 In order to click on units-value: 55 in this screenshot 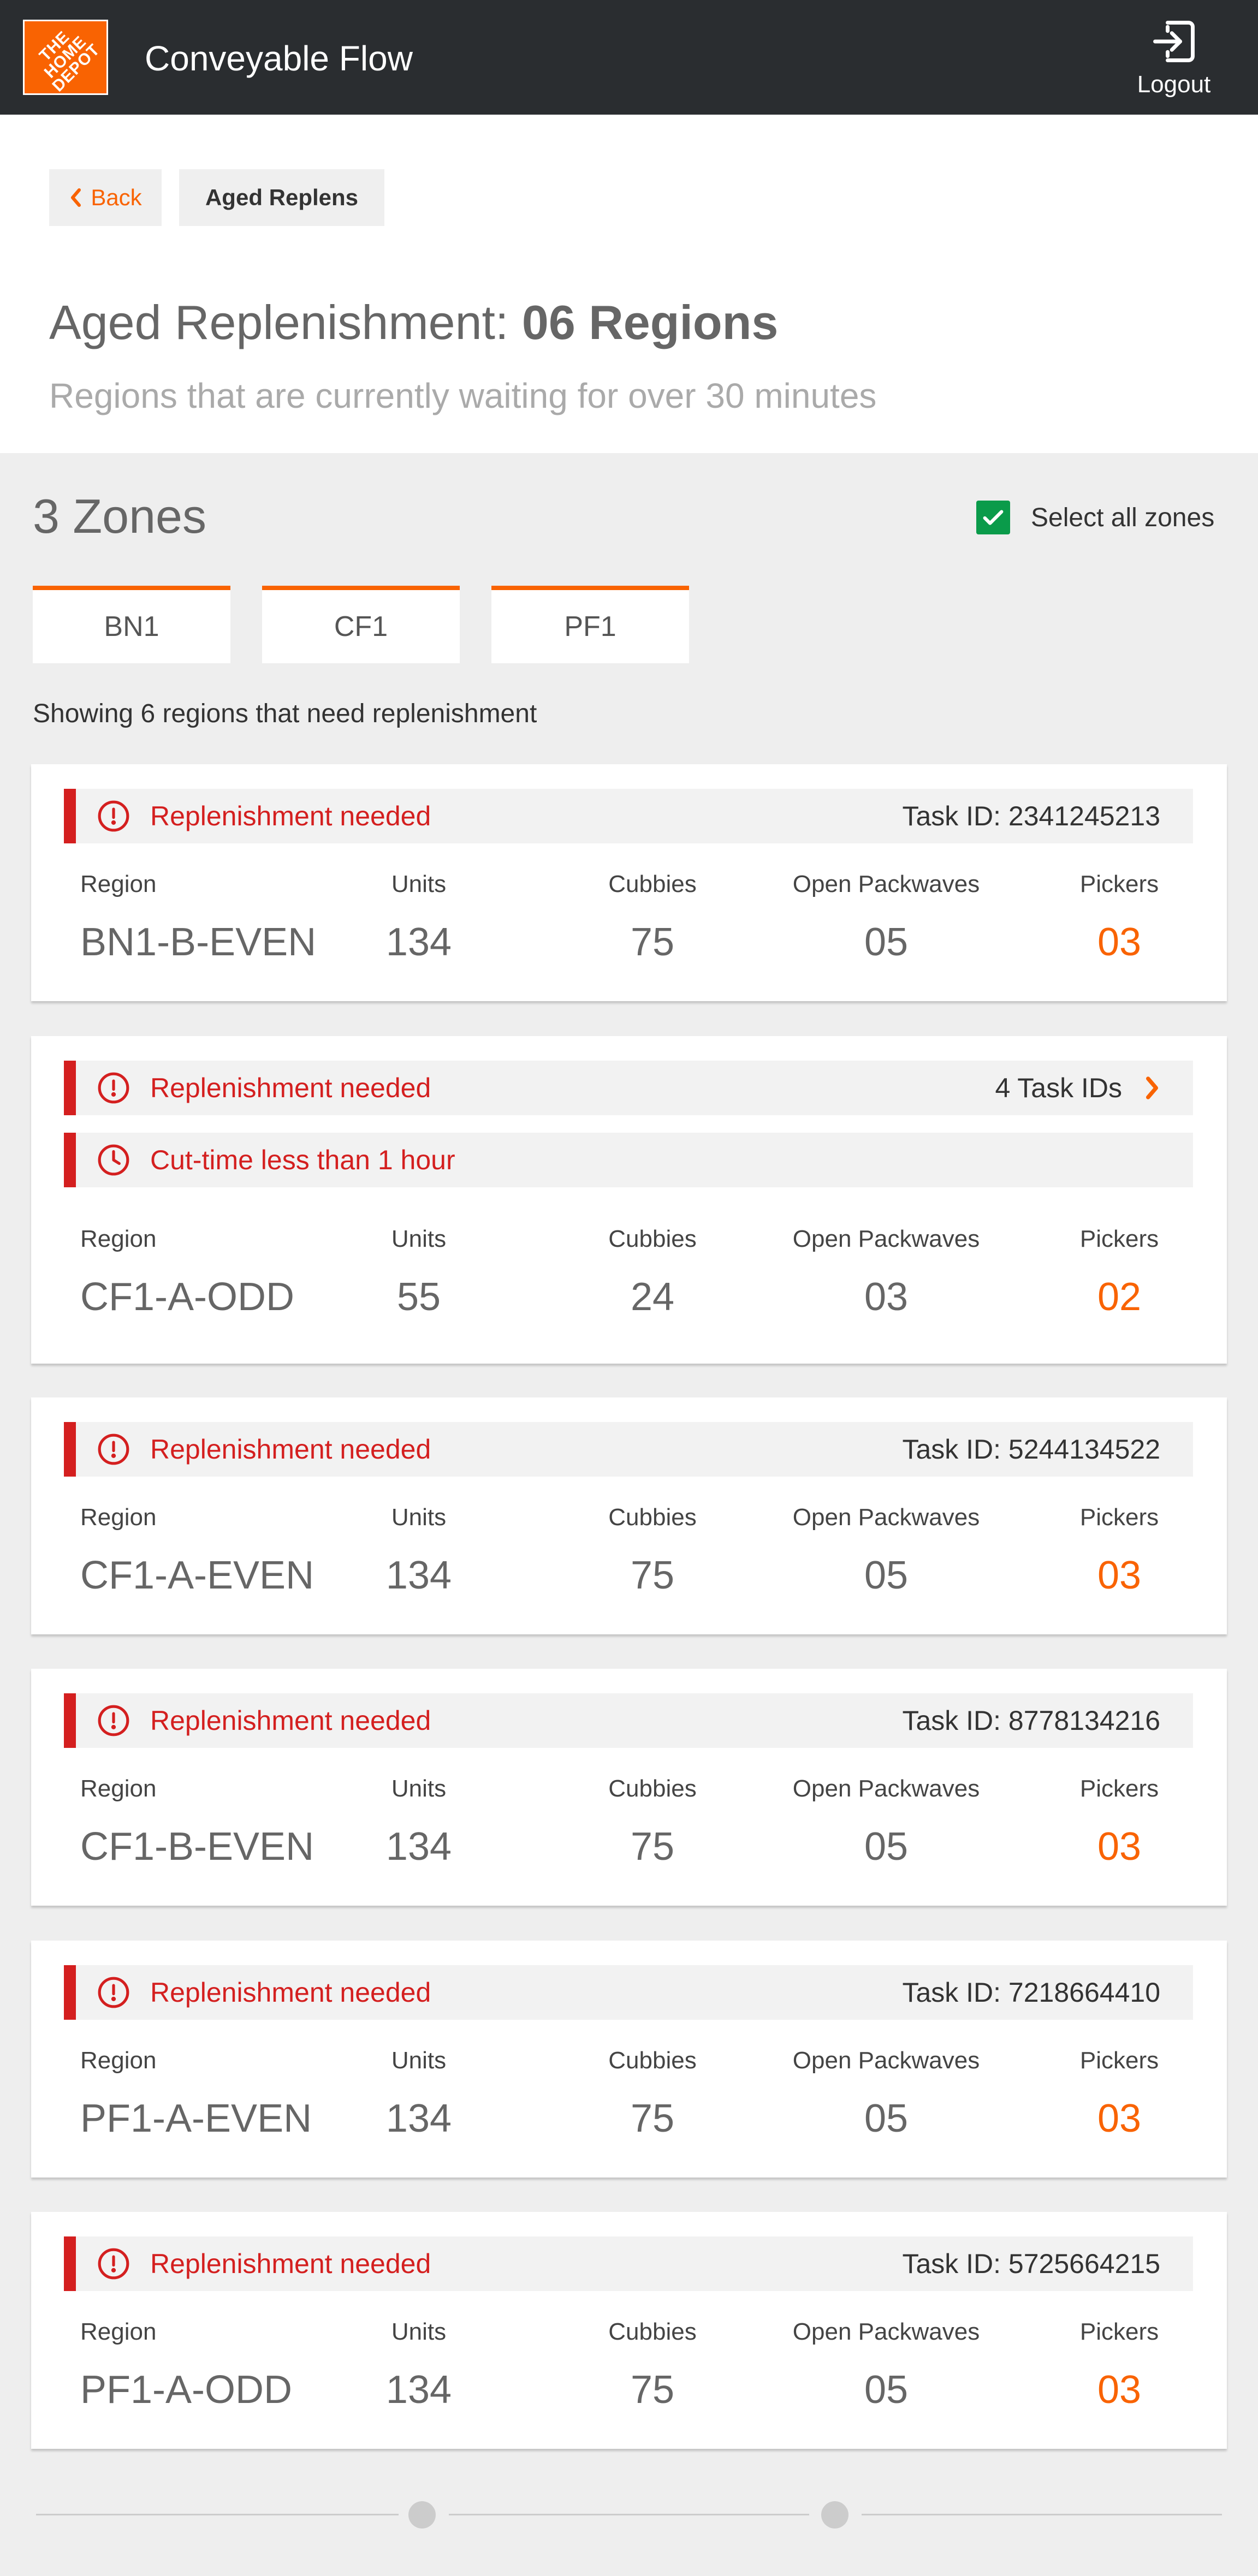, I will do `click(418, 1297)`.